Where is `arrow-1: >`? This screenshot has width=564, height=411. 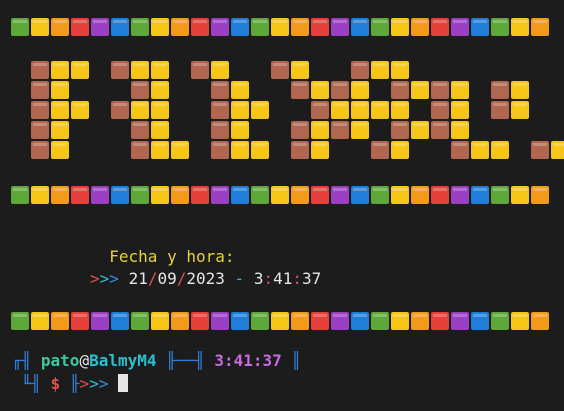
arrow-1: > is located at coordinates (95, 278).